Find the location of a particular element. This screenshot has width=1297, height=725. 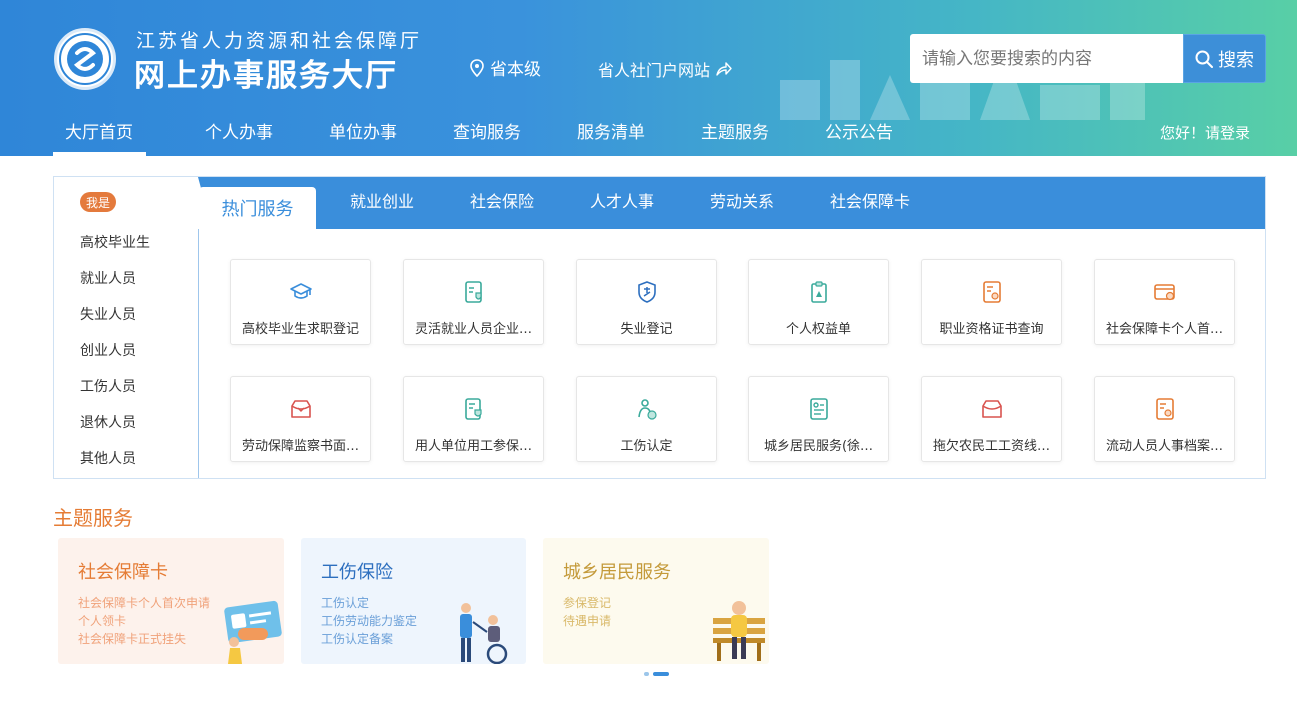

tab-employment: 就业创业 is located at coordinates (382, 200).